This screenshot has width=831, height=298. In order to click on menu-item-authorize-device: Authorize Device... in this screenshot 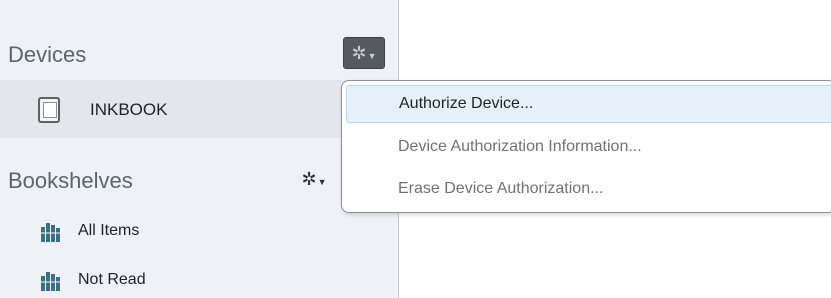, I will do `click(588, 104)`.